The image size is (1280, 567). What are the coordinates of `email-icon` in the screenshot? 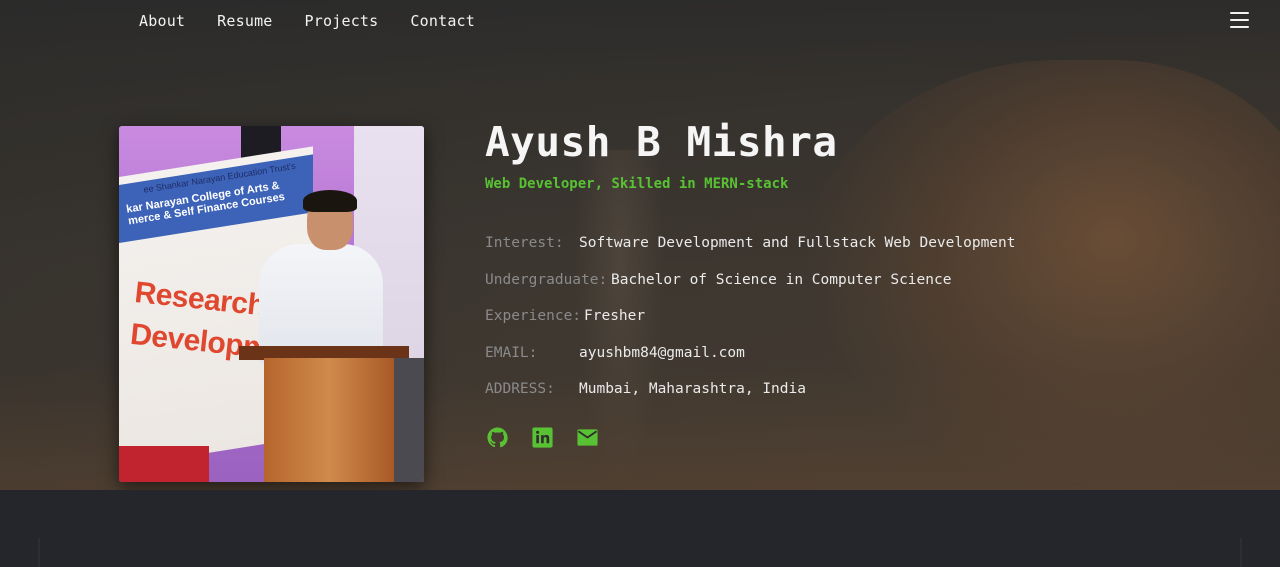 It's located at (587, 437).